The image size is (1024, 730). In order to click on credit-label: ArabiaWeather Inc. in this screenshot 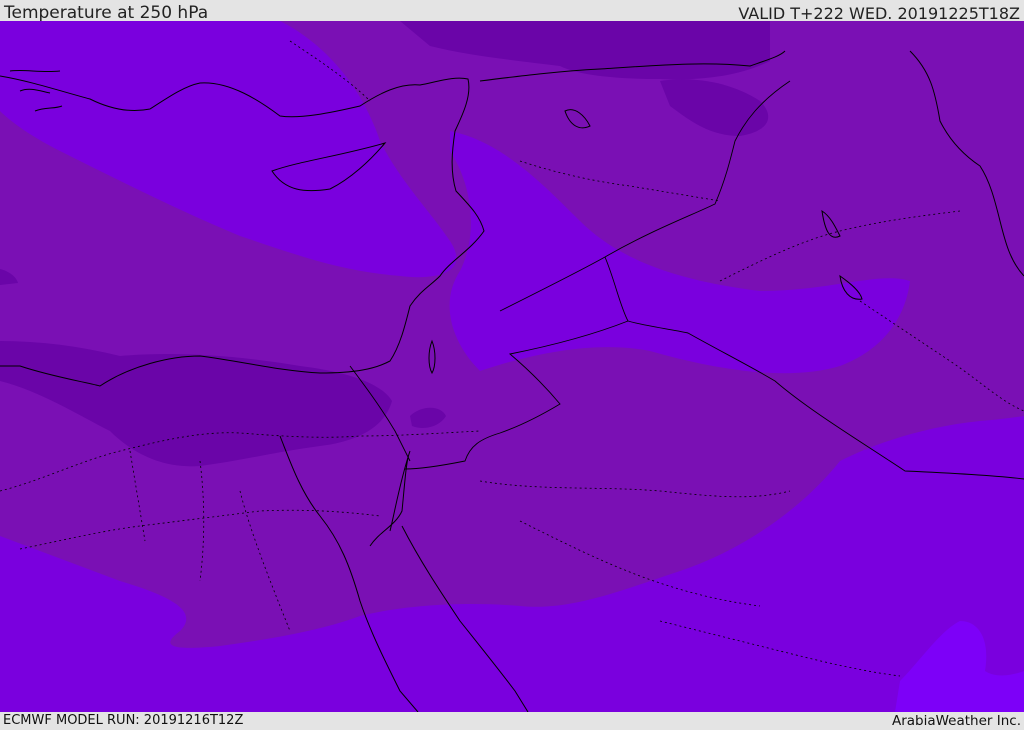, I will do `click(956, 721)`.